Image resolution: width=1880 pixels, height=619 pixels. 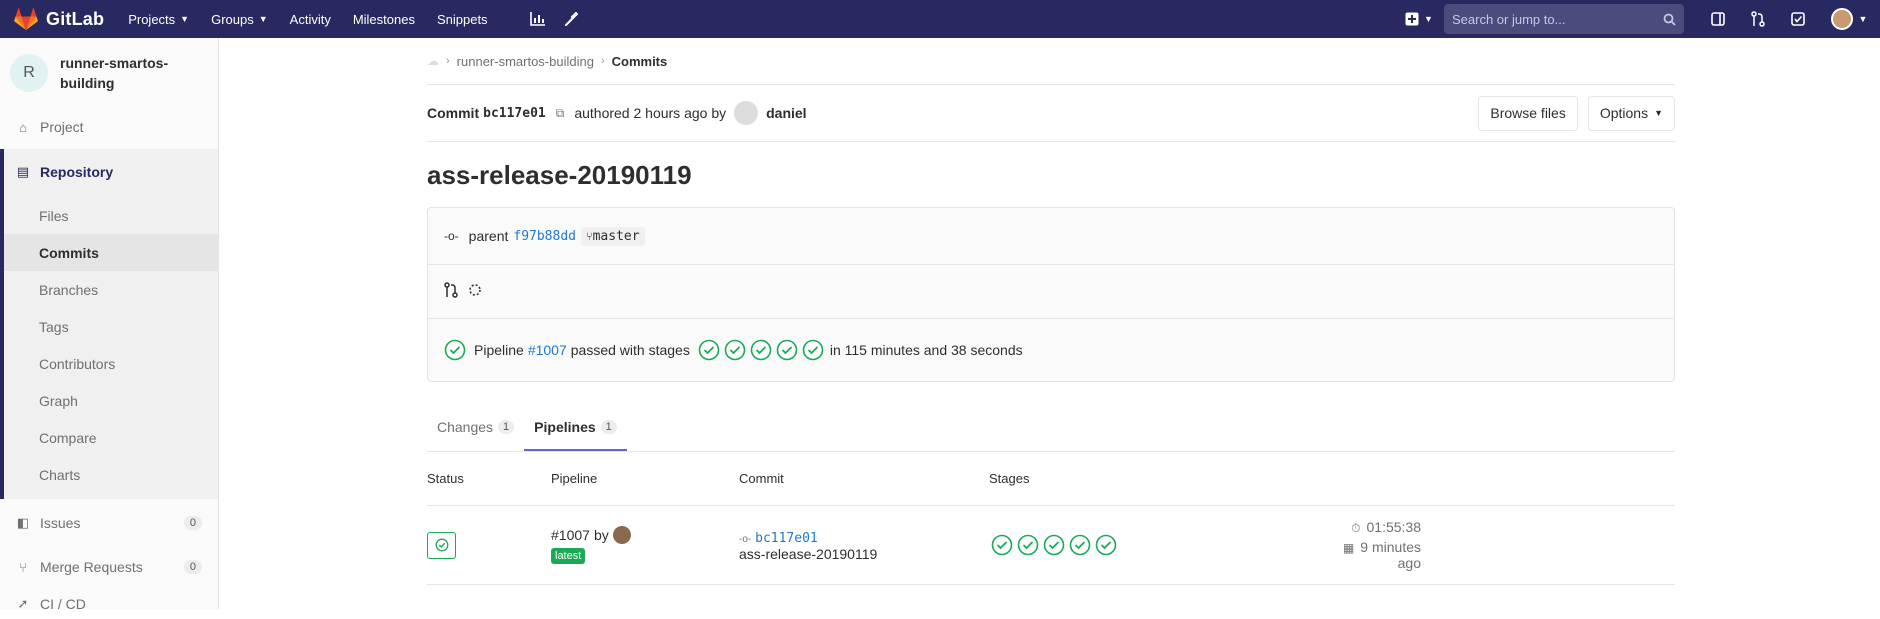 What do you see at coordinates (75, 18) in the screenshot?
I see `brand-name: GitLab` at bounding box center [75, 18].